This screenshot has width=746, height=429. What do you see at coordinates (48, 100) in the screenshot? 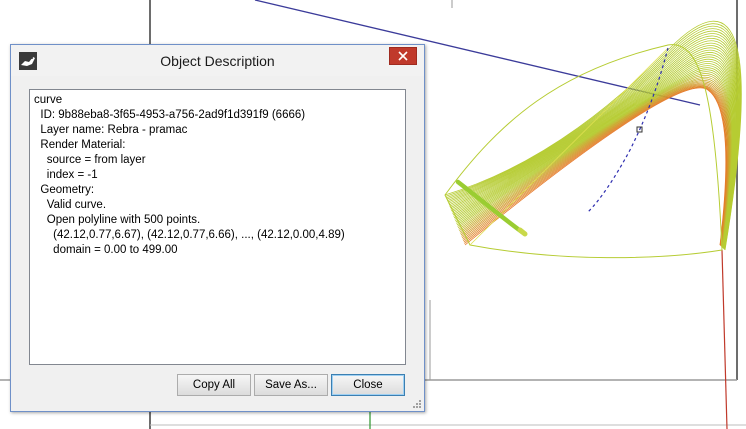
I see `description-line: curve` at bounding box center [48, 100].